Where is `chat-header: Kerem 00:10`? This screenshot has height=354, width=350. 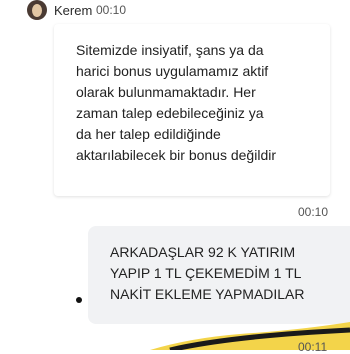 chat-header: Kerem 00:10 is located at coordinates (175, 12).